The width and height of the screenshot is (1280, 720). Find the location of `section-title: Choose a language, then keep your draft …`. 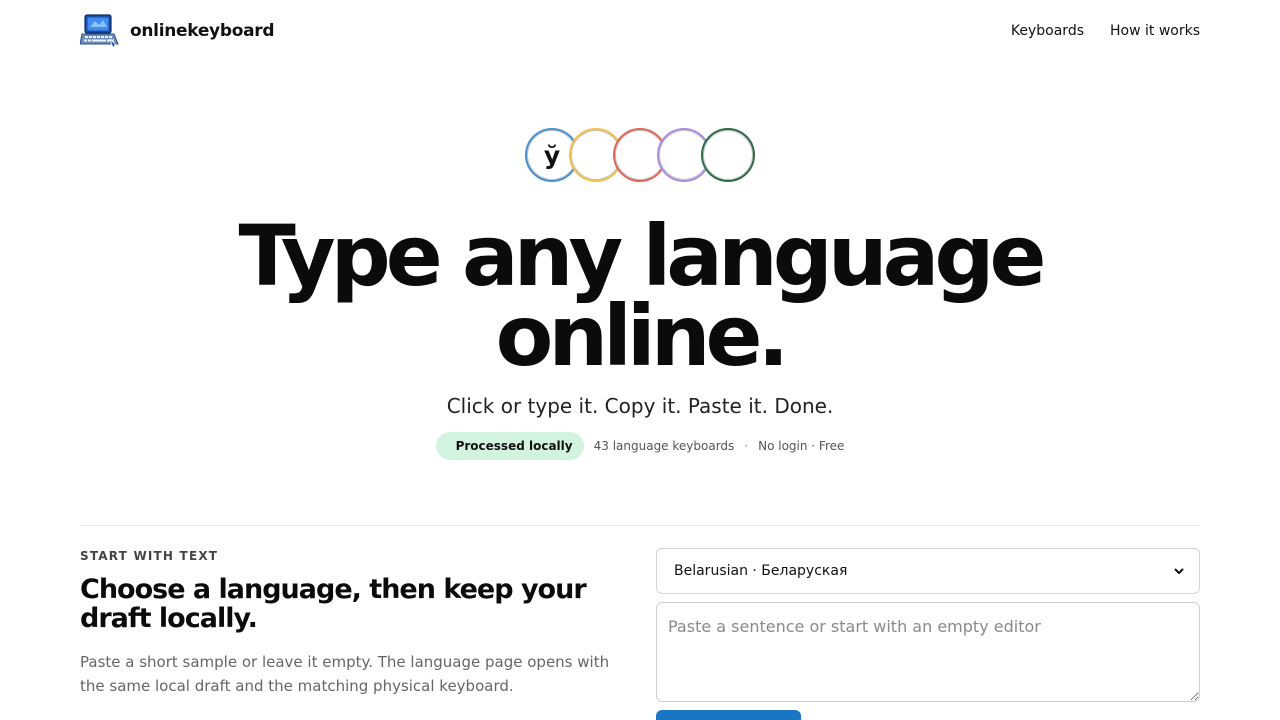

section-title: Choose a language, then keep your draft … is located at coordinates (333, 604).